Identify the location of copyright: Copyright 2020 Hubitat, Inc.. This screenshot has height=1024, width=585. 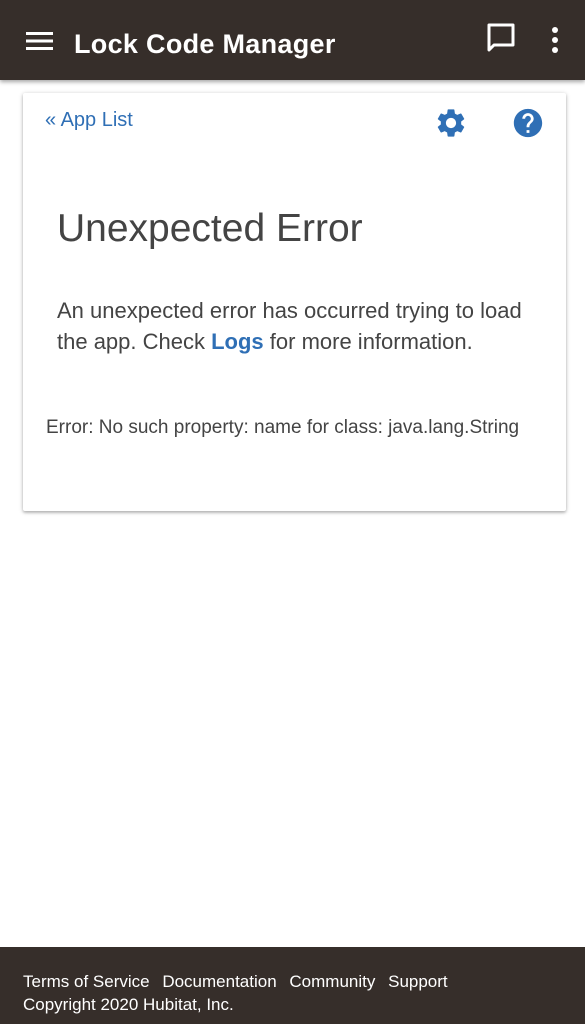
(128, 1004).